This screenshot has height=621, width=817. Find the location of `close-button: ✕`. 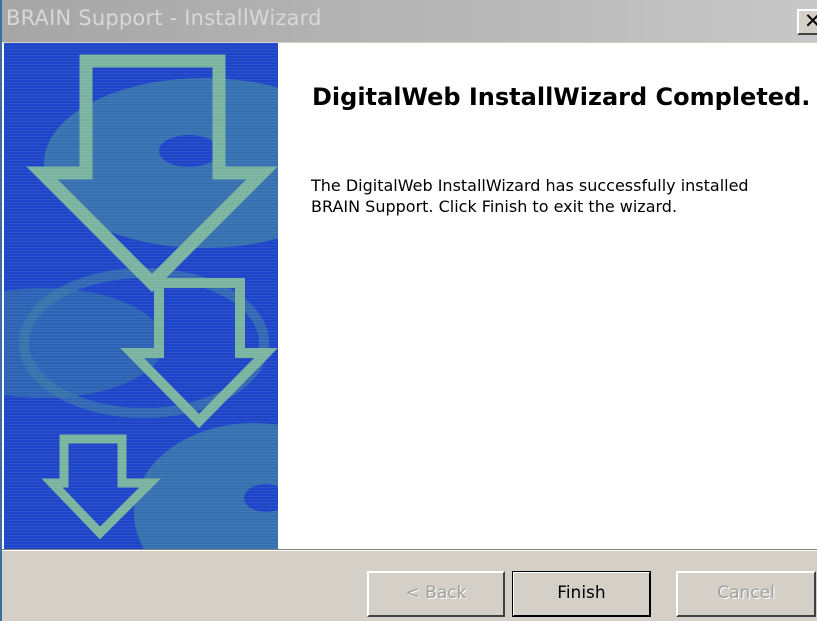

close-button: ✕ is located at coordinates (807, 22).